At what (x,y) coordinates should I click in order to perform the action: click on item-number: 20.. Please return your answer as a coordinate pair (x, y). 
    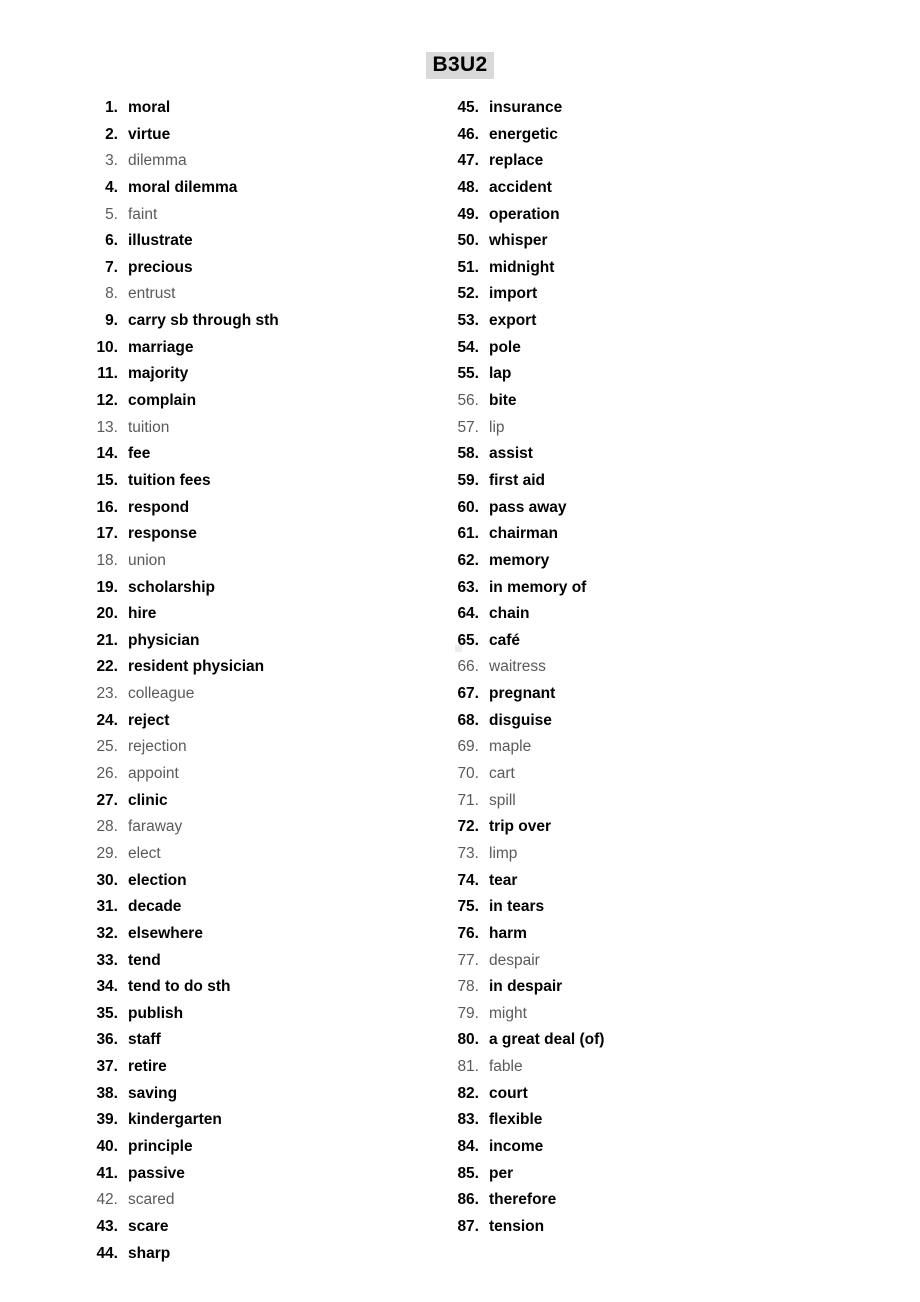
    Looking at the image, I should click on (107, 614).